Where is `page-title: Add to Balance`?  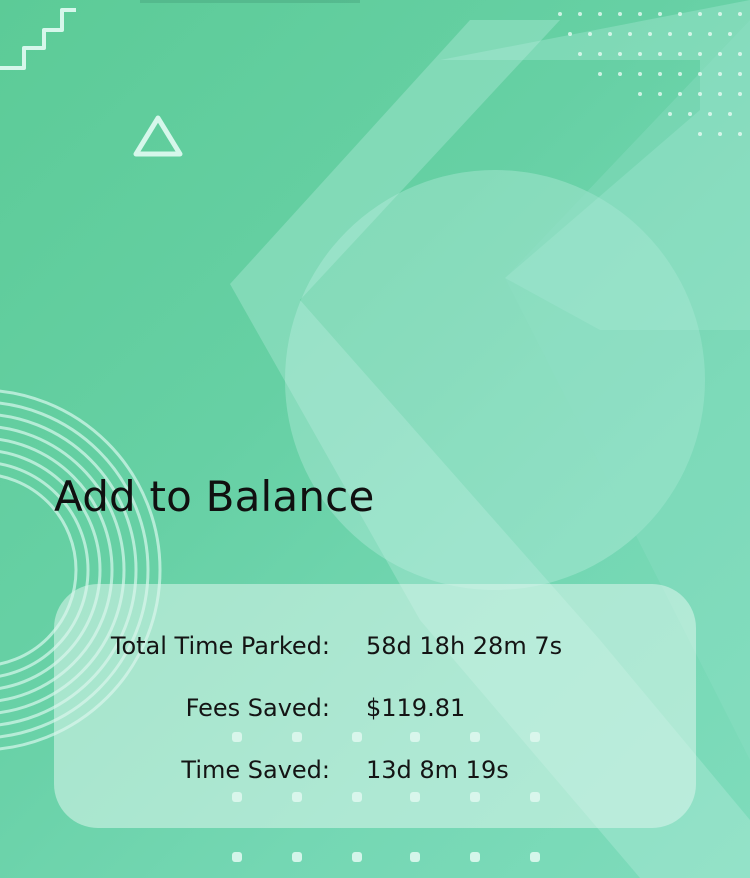
page-title: Add to Balance is located at coordinates (214, 496).